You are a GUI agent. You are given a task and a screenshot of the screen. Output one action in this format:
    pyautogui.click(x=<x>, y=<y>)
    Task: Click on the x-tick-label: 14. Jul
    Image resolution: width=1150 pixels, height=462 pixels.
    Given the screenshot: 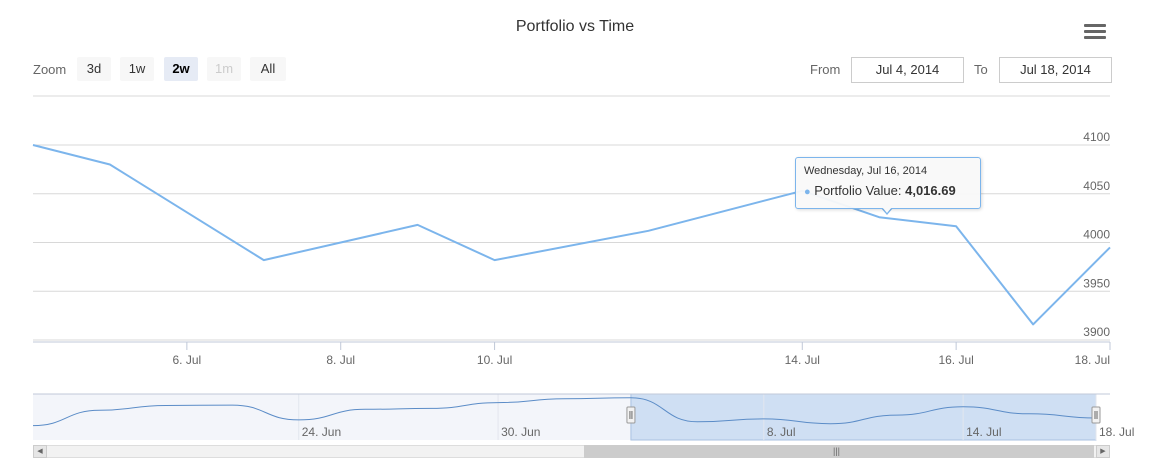 What is the action you would take?
    pyautogui.click(x=802, y=360)
    